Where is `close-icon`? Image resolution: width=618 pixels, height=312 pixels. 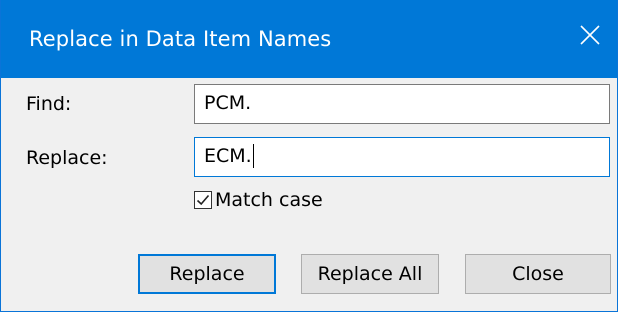 close-icon is located at coordinates (590, 35).